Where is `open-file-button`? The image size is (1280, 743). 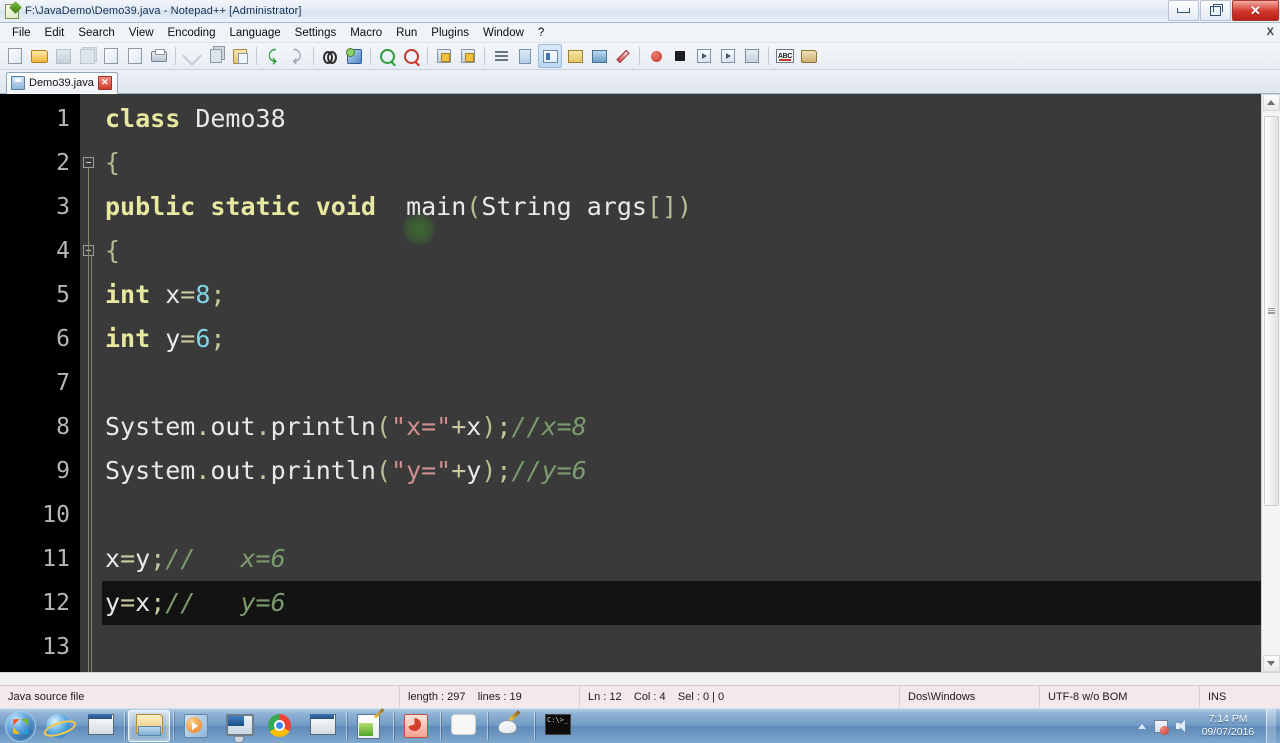 open-file-button is located at coordinates (39, 56).